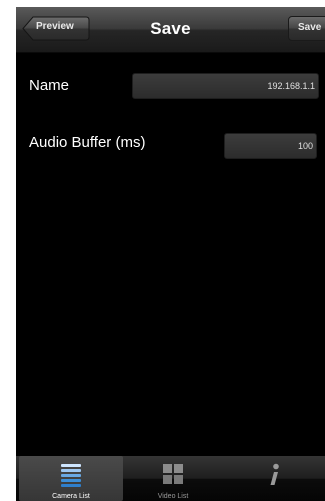 The height and width of the screenshot is (501, 325). Describe the element at coordinates (225, 86) in the screenshot. I see `name-field: 192.168.1.1` at that location.